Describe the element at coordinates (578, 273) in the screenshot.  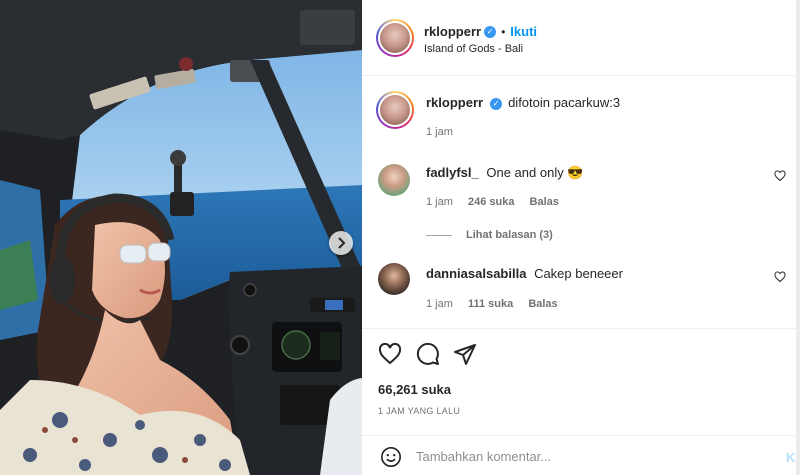
I see `comment-body: Cakep beneeer` at that location.